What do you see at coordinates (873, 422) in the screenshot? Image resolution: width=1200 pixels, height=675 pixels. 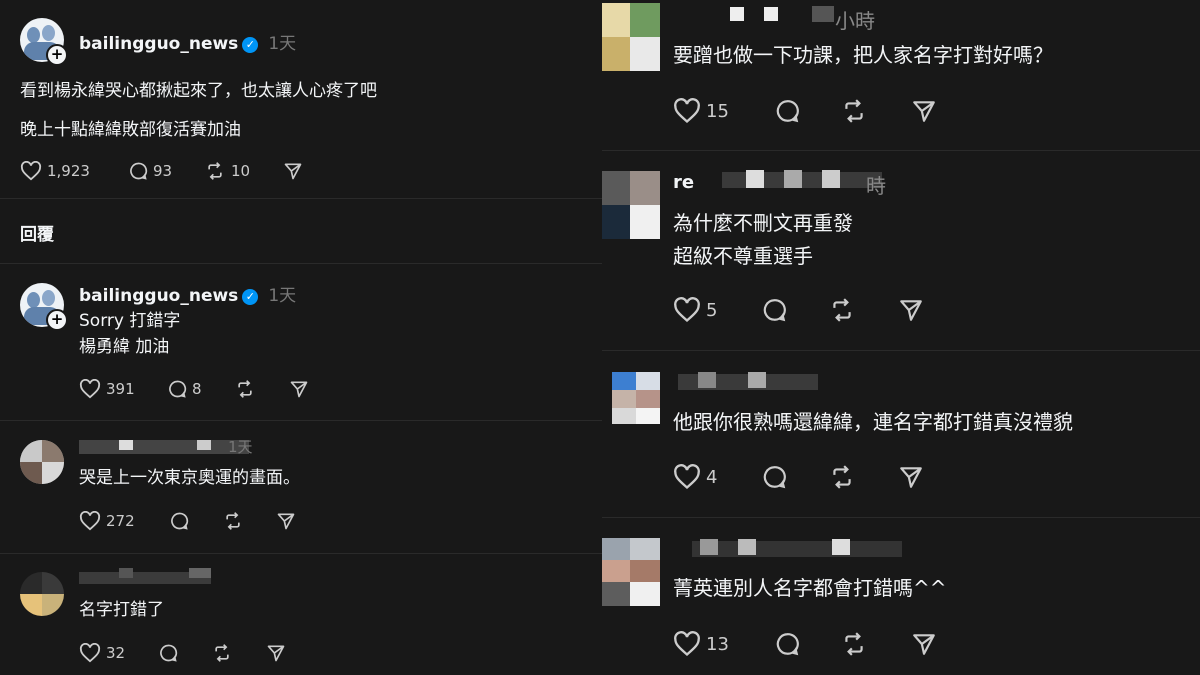 I see `comment-text: 他跟你很熟嗎還緯緯，連名字都打錯真沒禮貌` at bounding box center [873, 422].